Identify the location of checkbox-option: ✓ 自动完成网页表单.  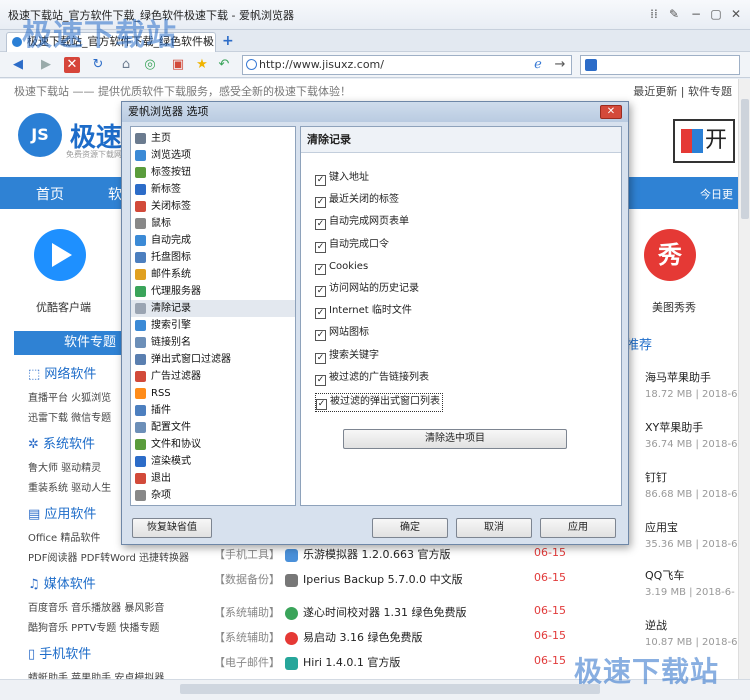
(362, 222).